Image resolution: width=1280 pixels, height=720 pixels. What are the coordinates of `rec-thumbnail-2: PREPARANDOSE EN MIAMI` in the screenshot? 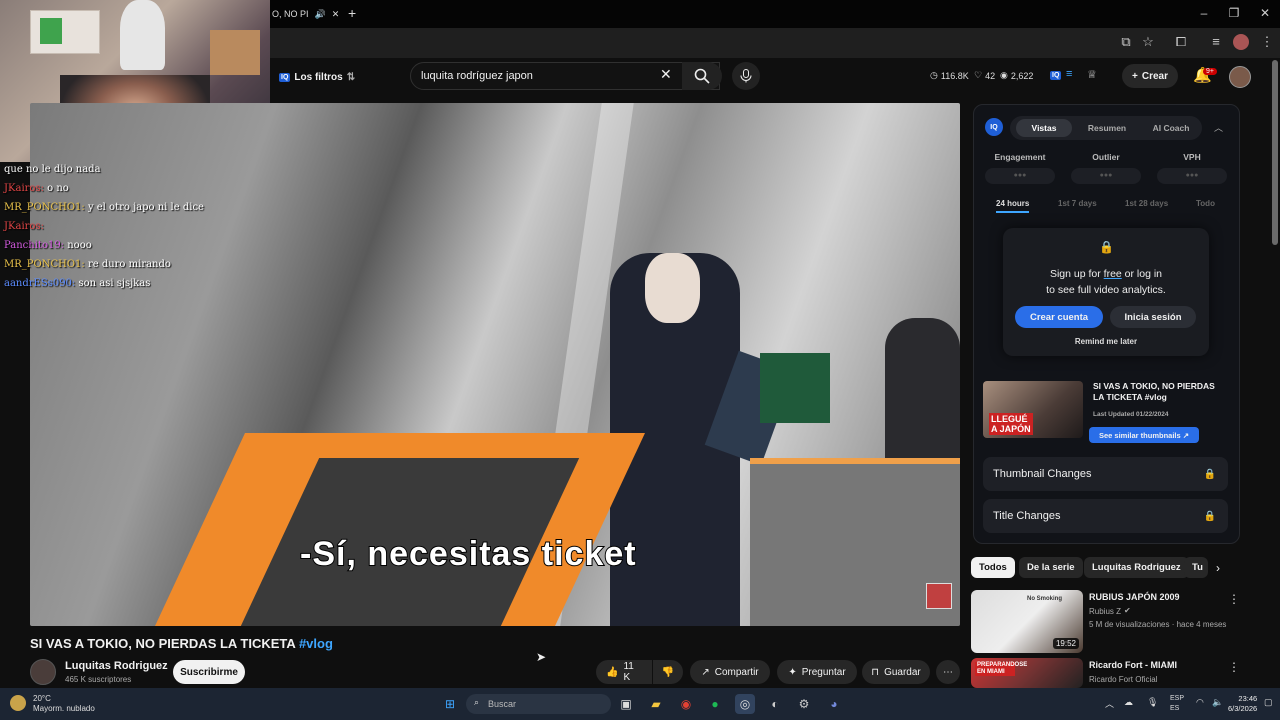 It's located at (1027, 673).